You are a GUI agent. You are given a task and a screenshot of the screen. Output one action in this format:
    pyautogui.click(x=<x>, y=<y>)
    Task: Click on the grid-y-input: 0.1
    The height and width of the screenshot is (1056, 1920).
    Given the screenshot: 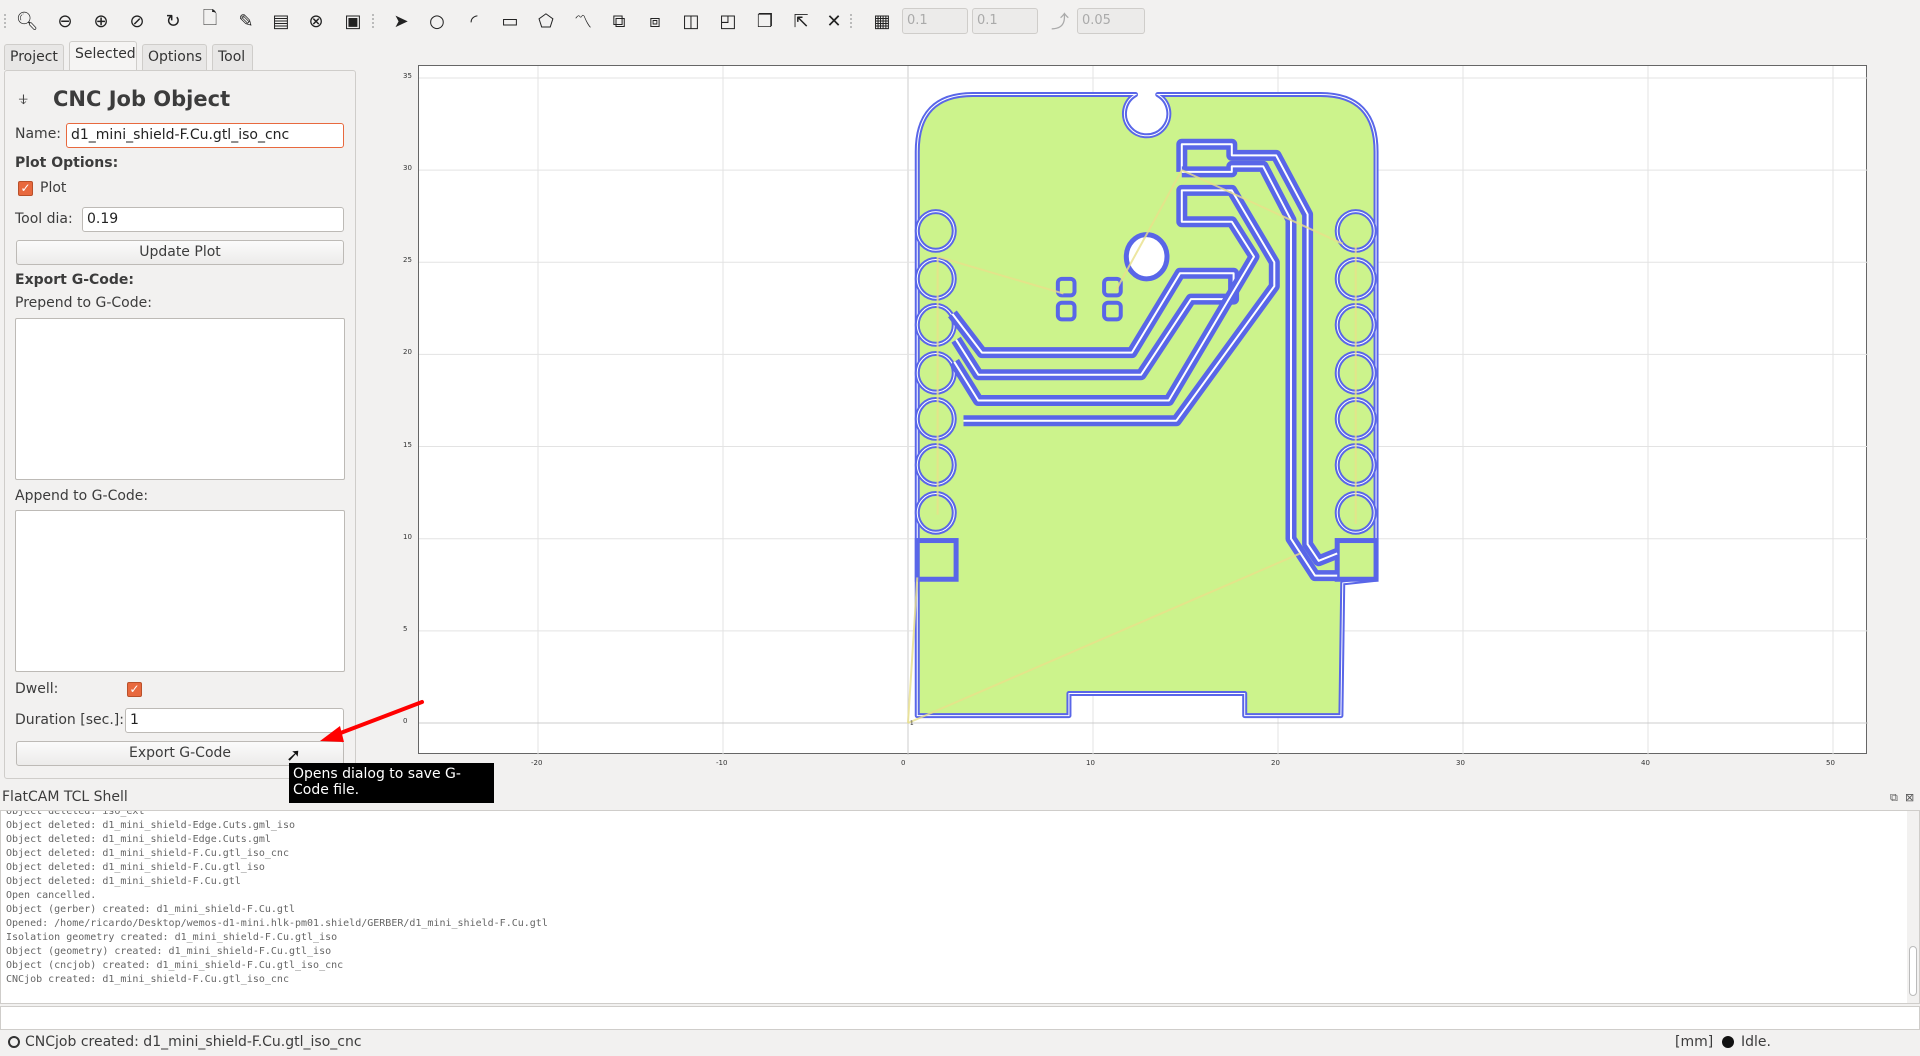 What is the action you would take?
    pyautogui.click(x=1005, y=21)
    